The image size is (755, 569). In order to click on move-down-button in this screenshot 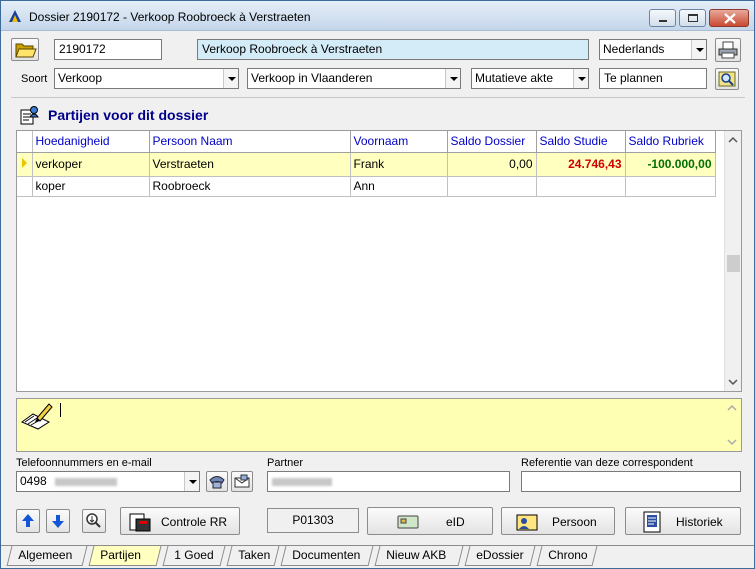, I will do `click(58, 521)`.